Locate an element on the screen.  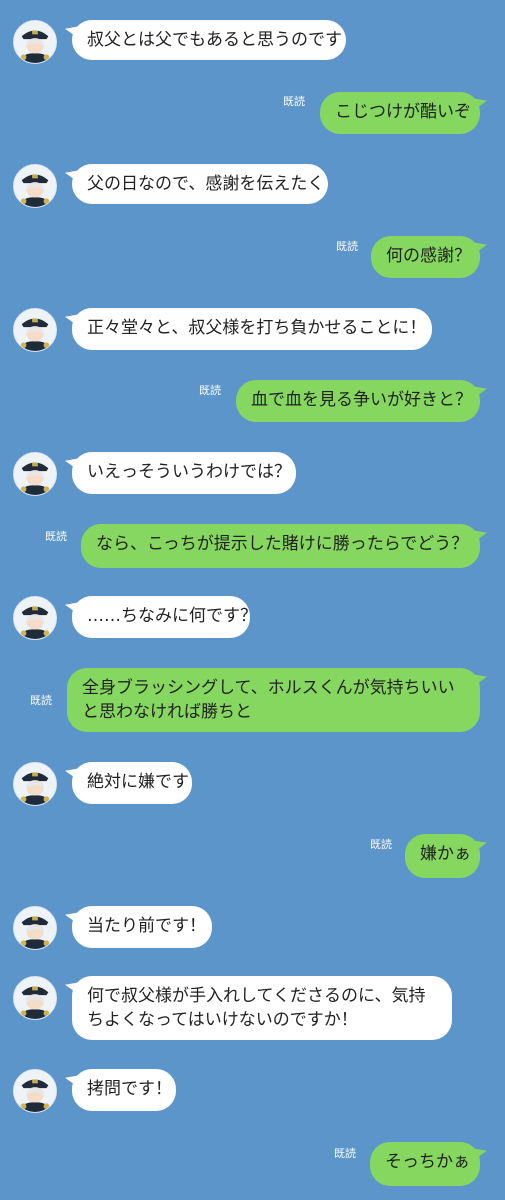
incoming-message: 当たり前です！ is located at coordinates (142, 927).